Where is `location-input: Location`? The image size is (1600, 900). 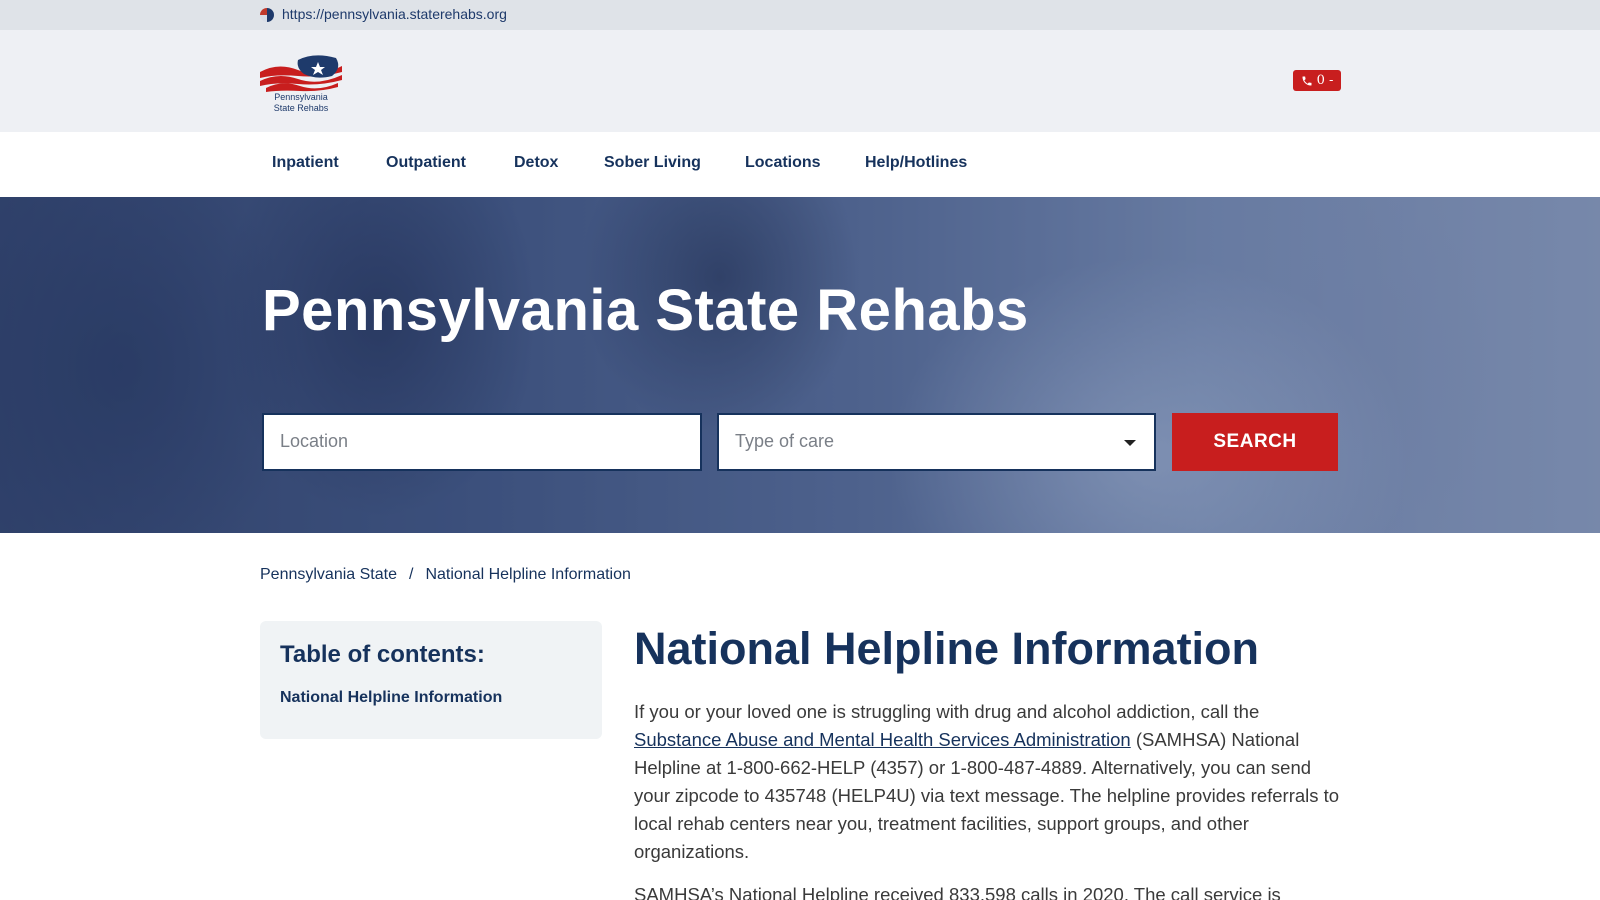
location-input: Location is located at coordinates (482, 442).